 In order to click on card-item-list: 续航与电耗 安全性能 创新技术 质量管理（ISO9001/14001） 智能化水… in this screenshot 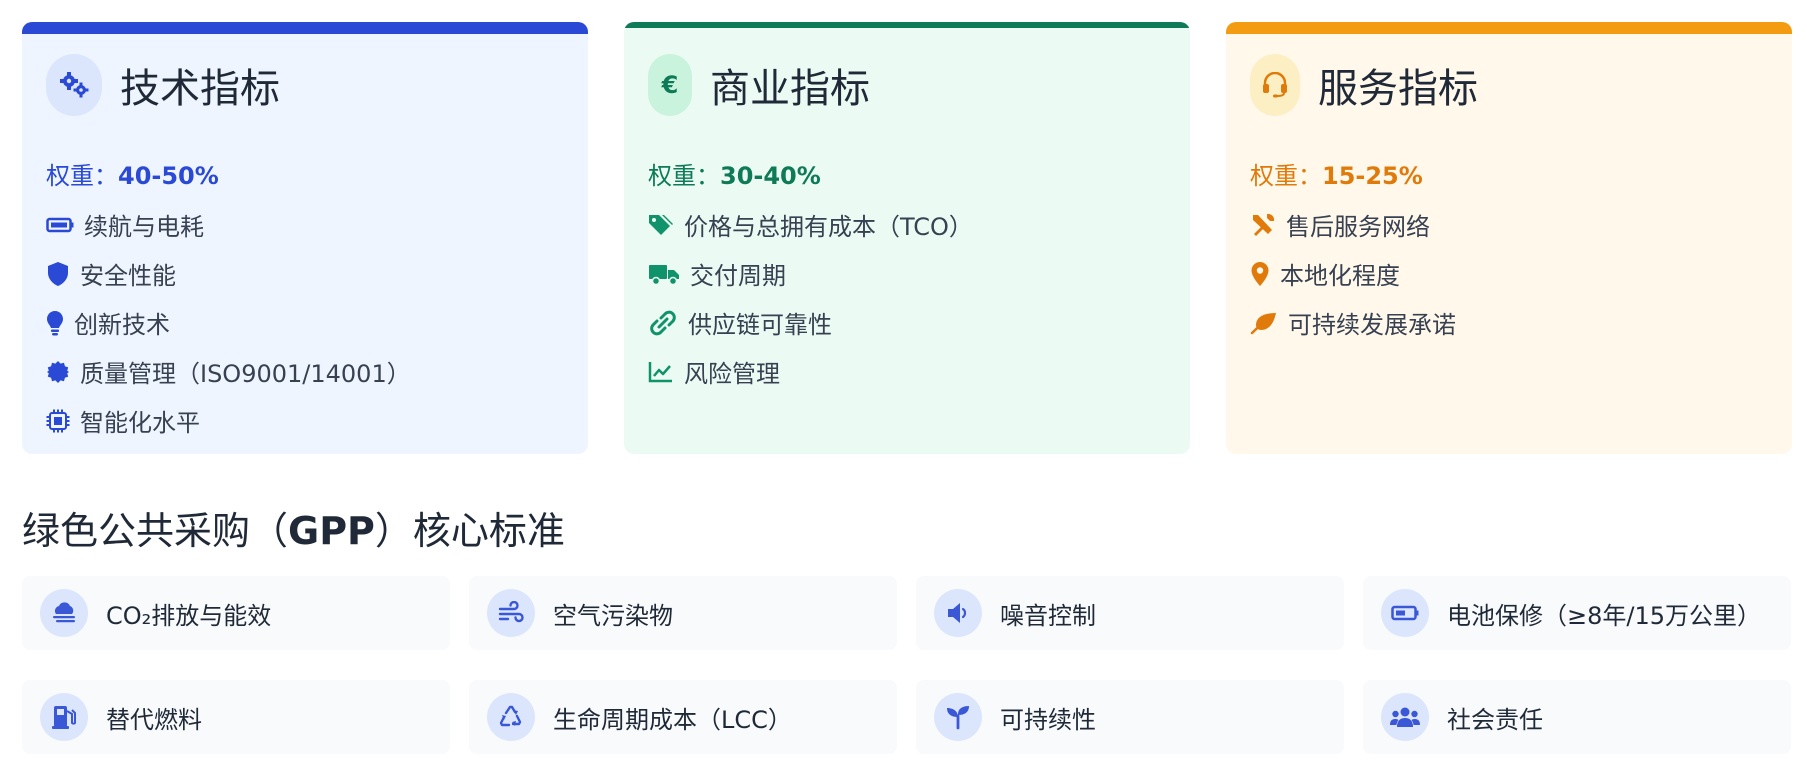, I will do `click(228, 322)`.